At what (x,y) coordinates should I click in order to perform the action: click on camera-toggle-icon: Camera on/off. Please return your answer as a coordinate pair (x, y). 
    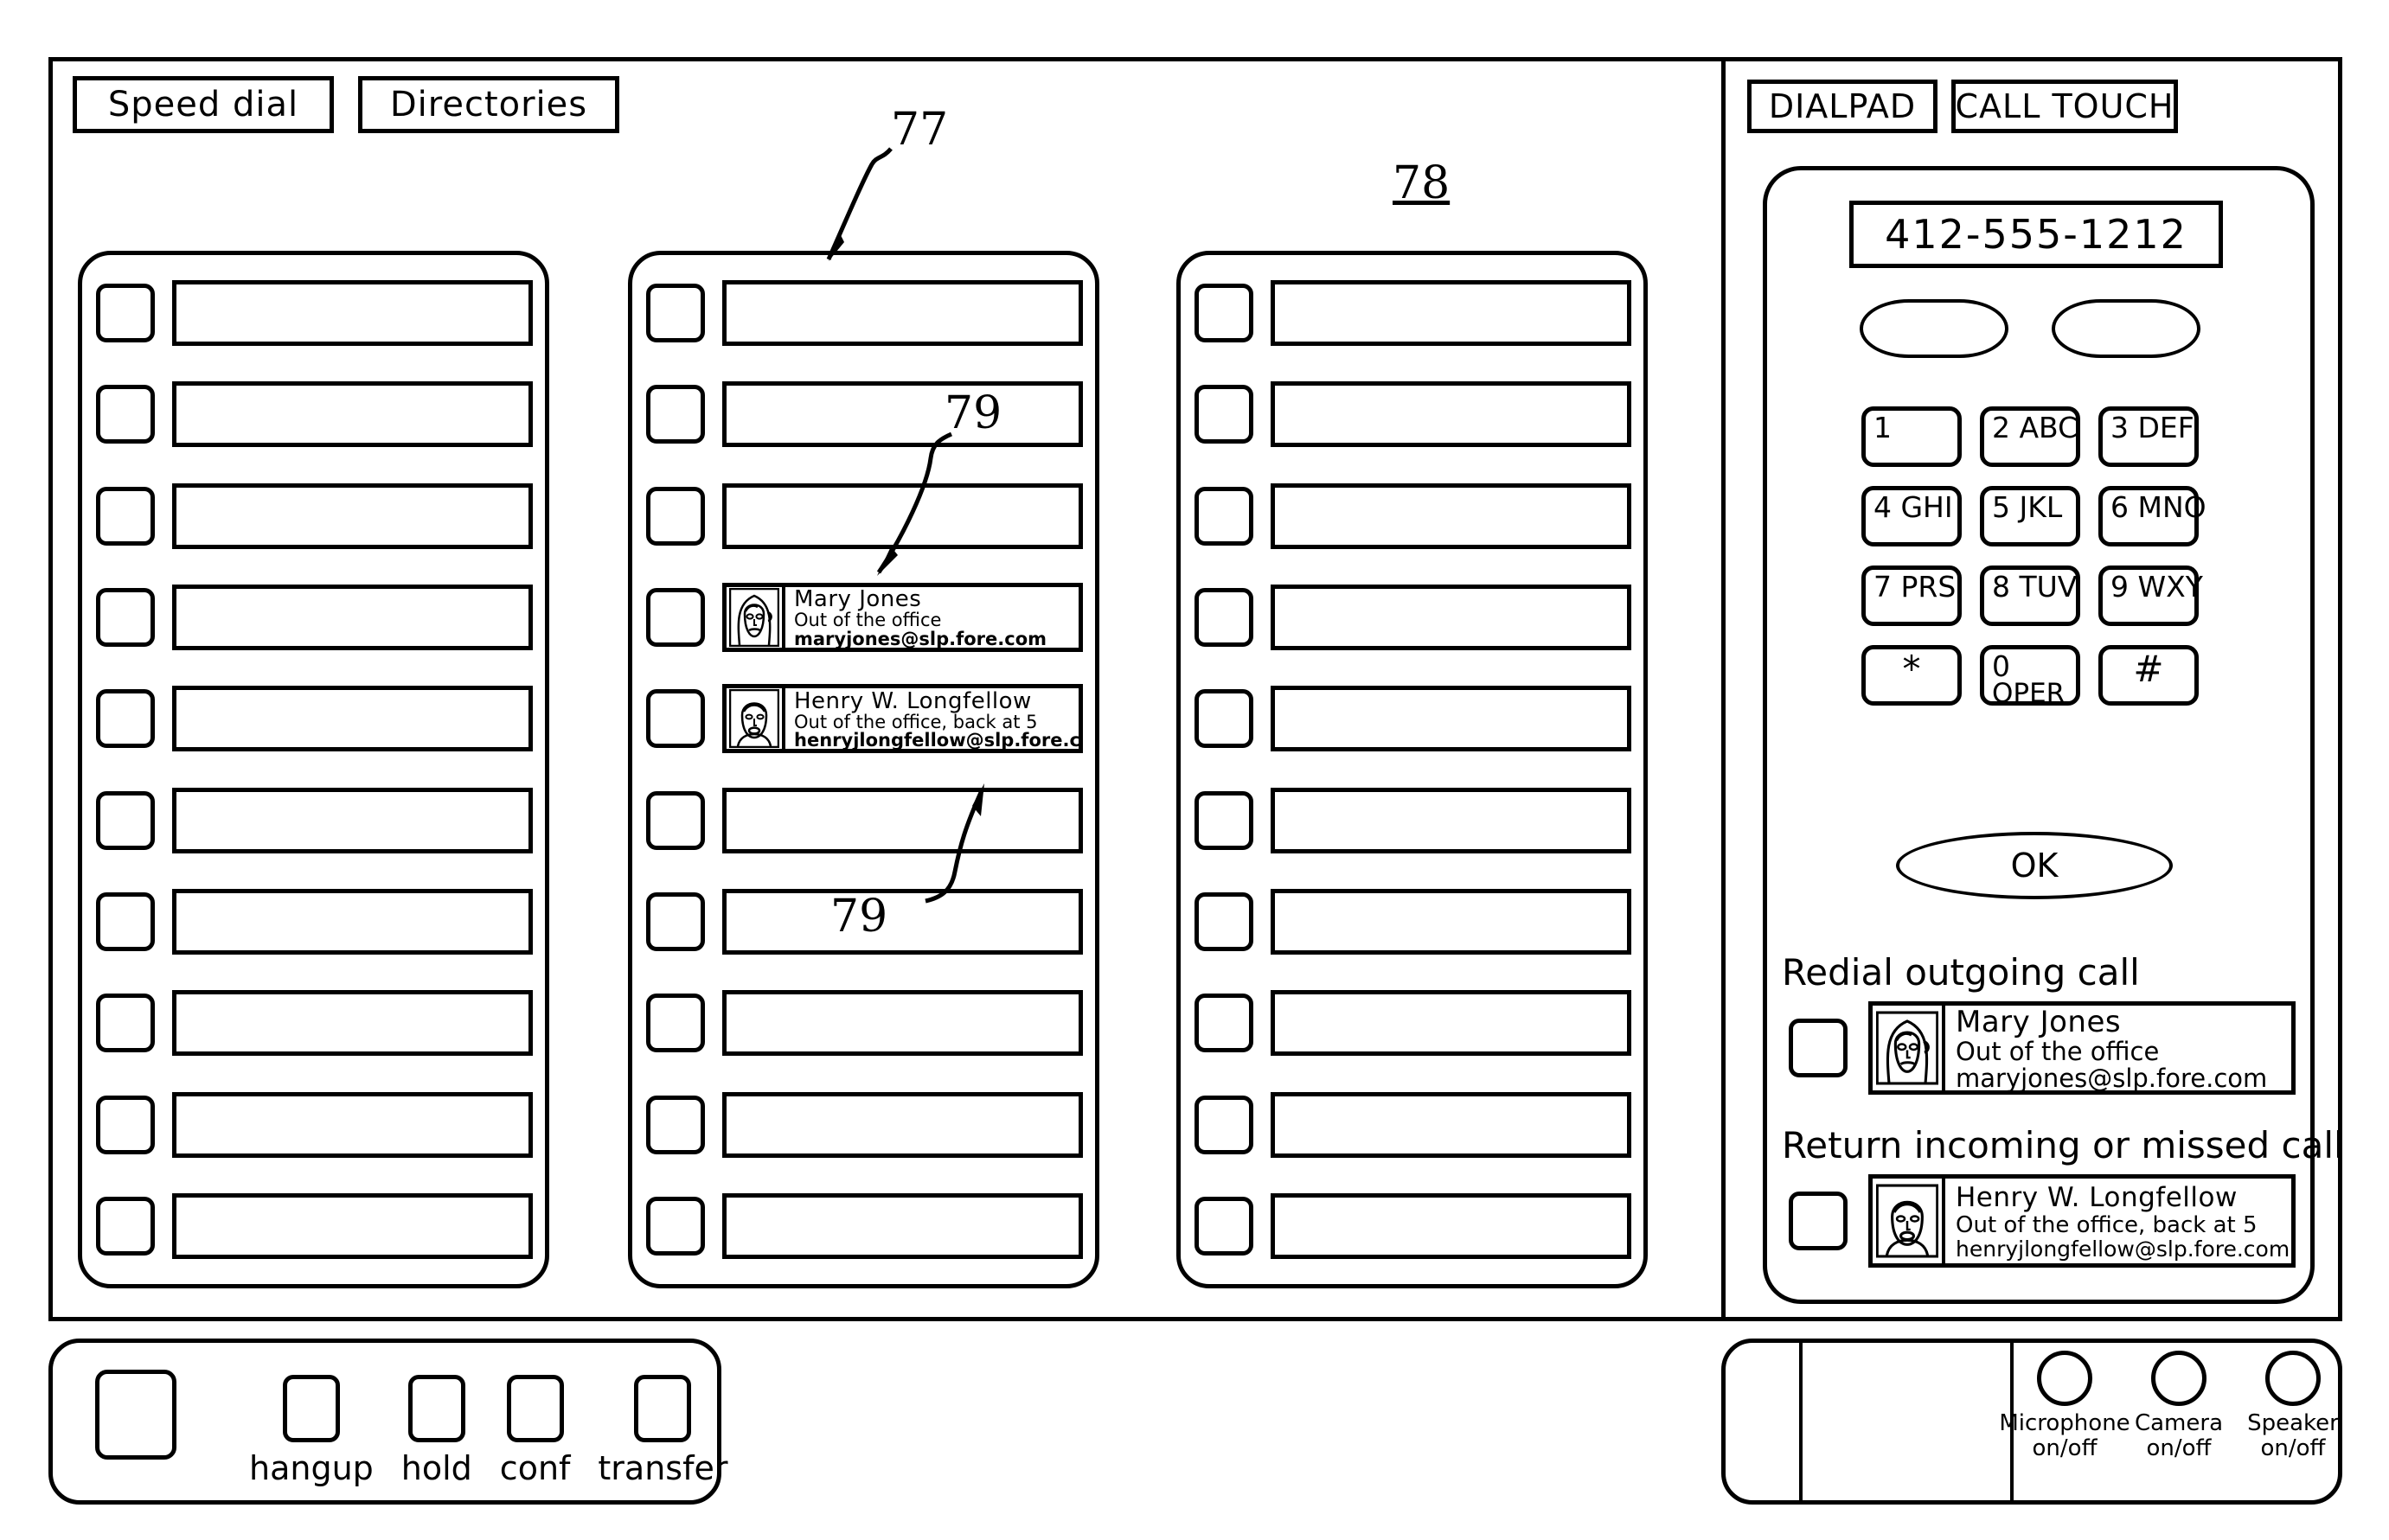
    Looking at the image, I should click on (2179, 1406).